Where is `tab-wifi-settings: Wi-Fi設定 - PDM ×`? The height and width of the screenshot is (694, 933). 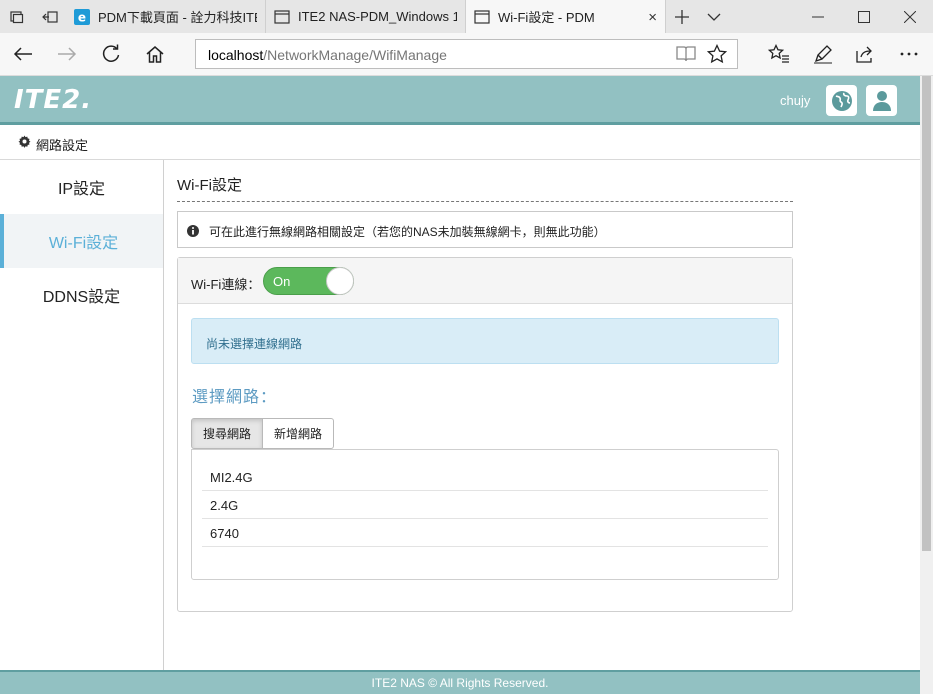 tab-wifi-settings: Wi-Fi設定 - PDM × is located at coordinates (566, 16).